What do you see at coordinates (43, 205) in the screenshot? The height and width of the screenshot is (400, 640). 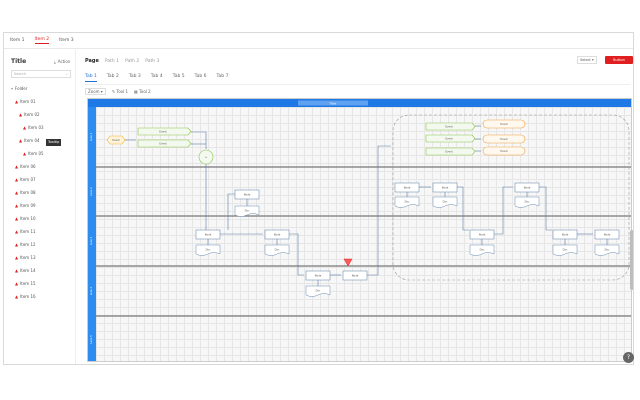 I see `tree-item: ▲ Item 09` at bounding box center [43, 205].